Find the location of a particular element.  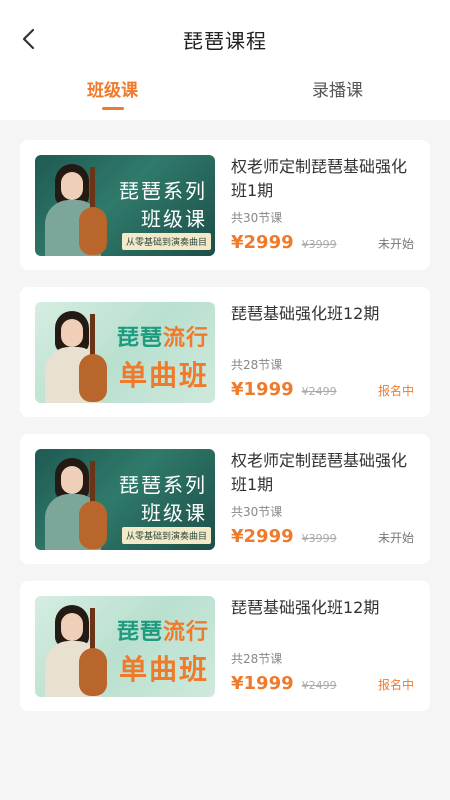

tab-bar: 班级课 录播课 is located at coordinates (225, 95).